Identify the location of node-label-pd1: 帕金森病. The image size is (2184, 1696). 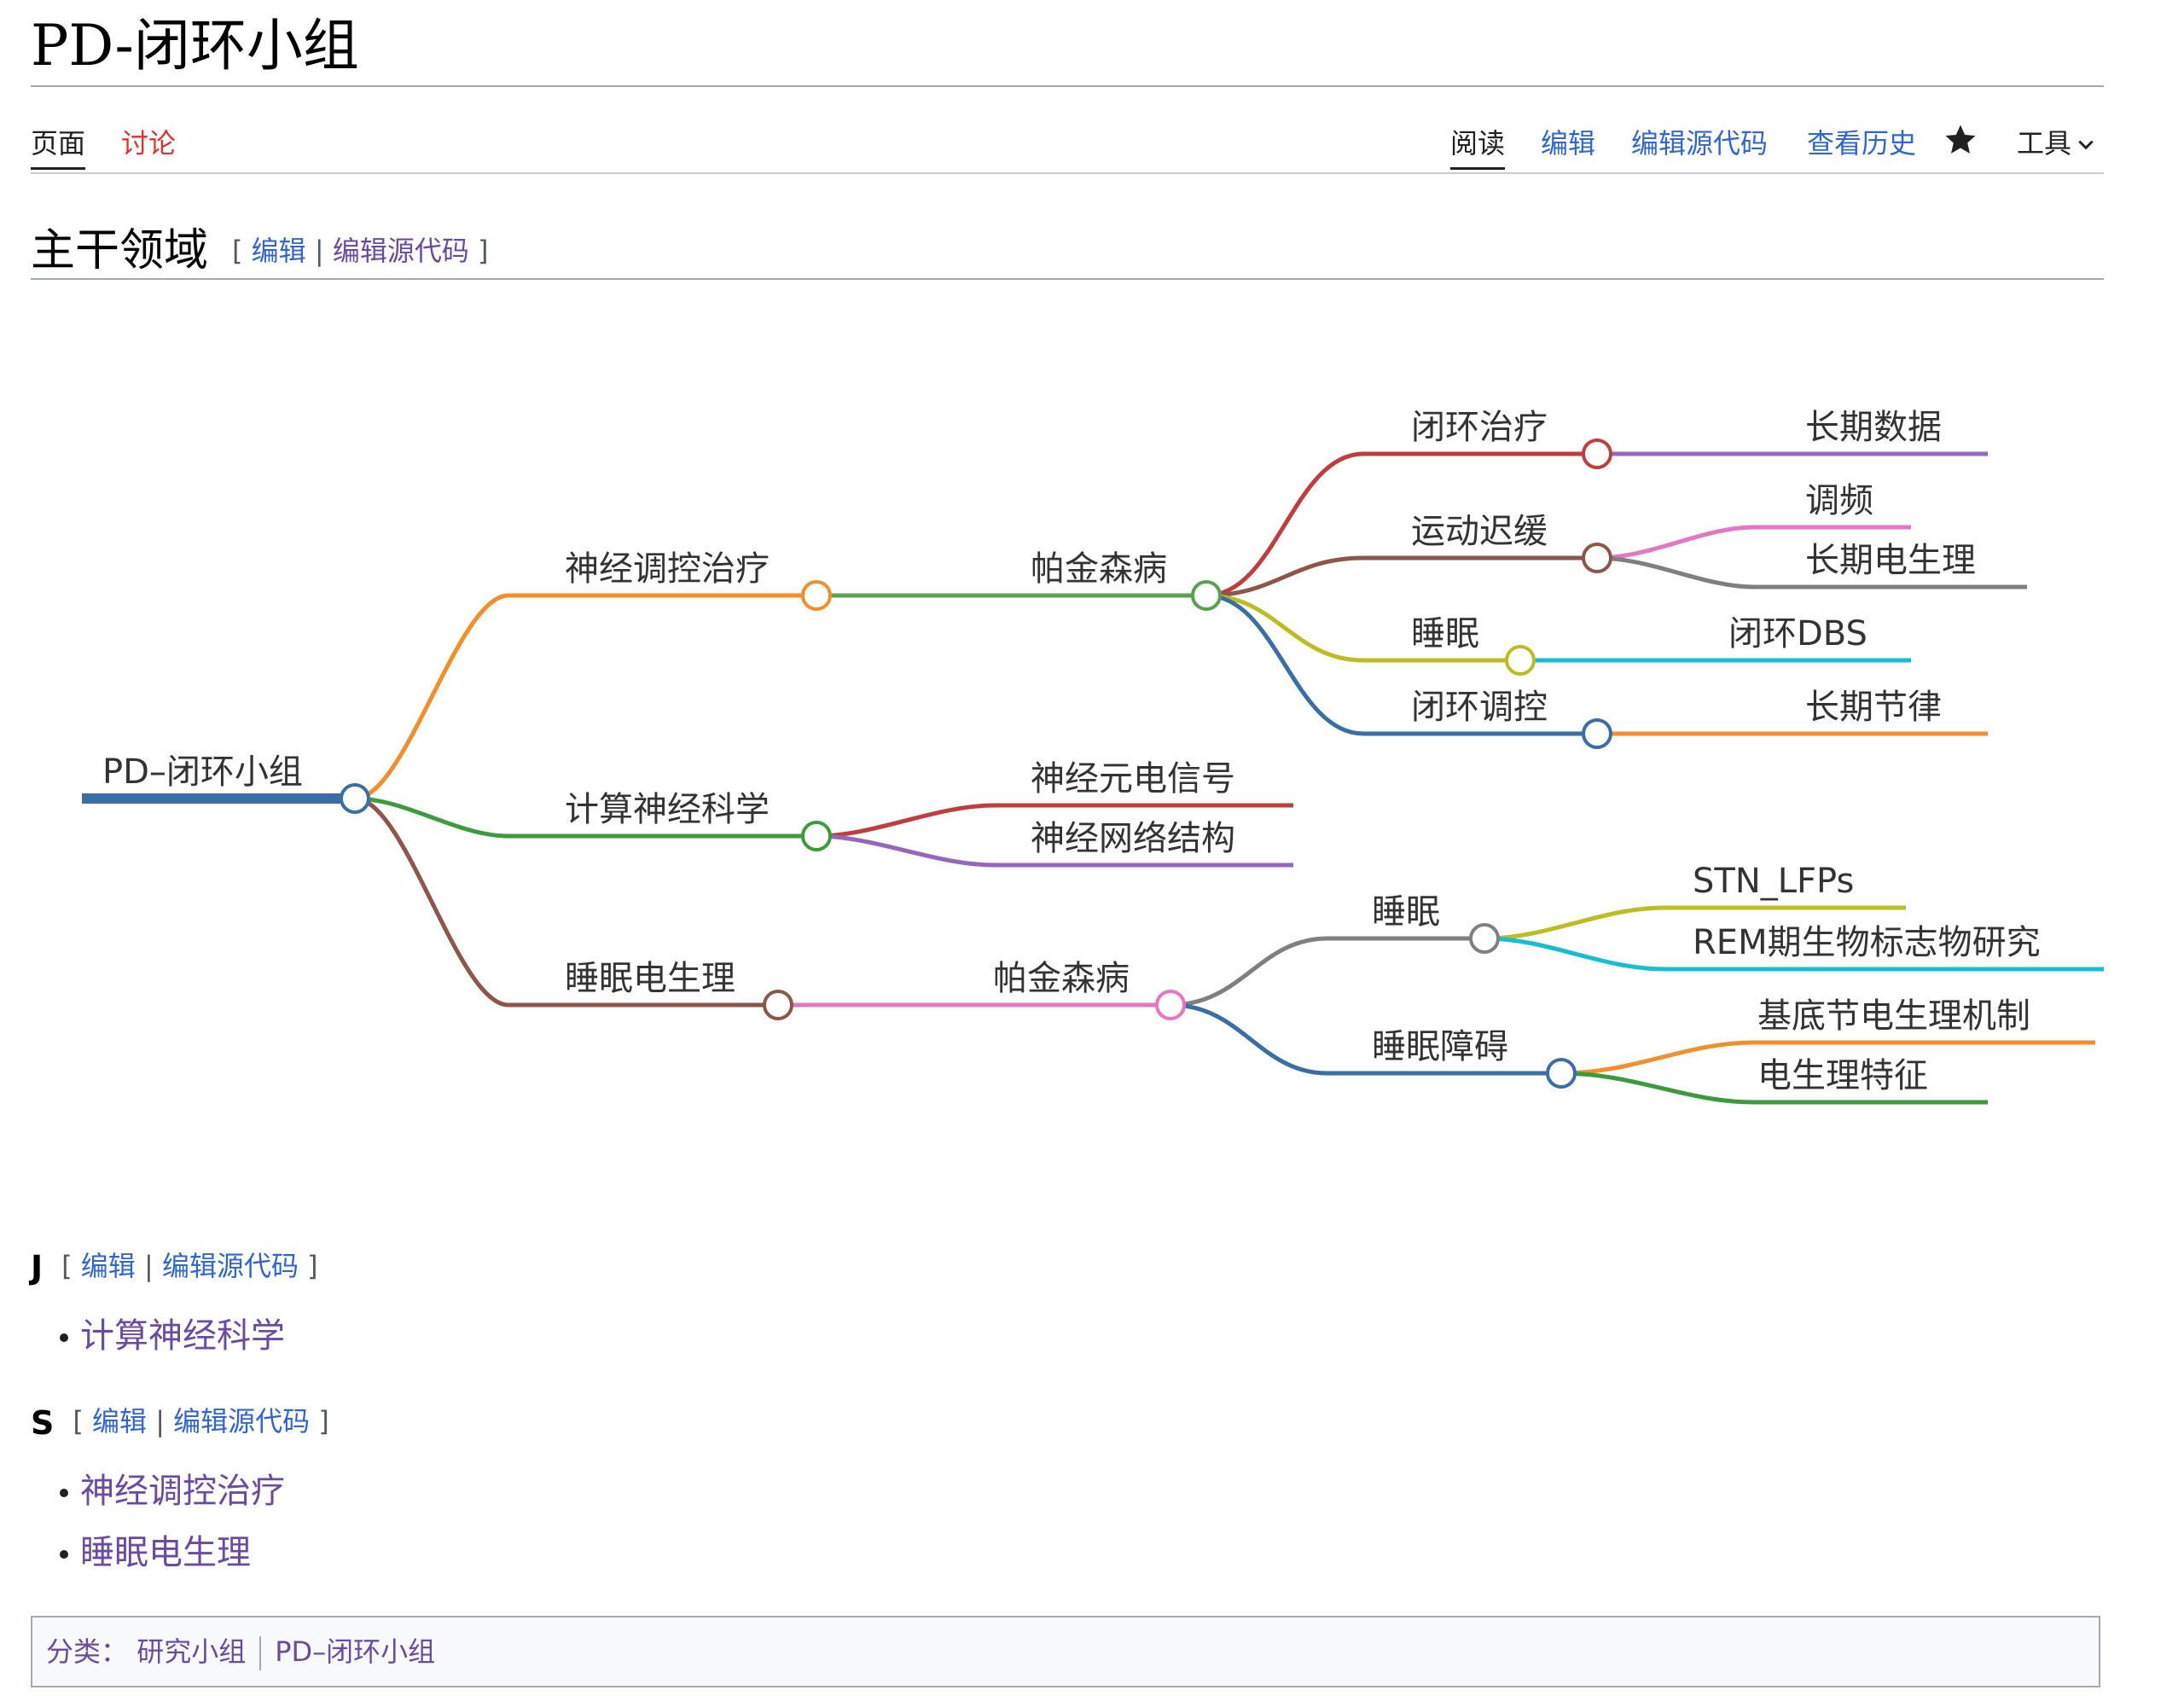
(1099, 569).